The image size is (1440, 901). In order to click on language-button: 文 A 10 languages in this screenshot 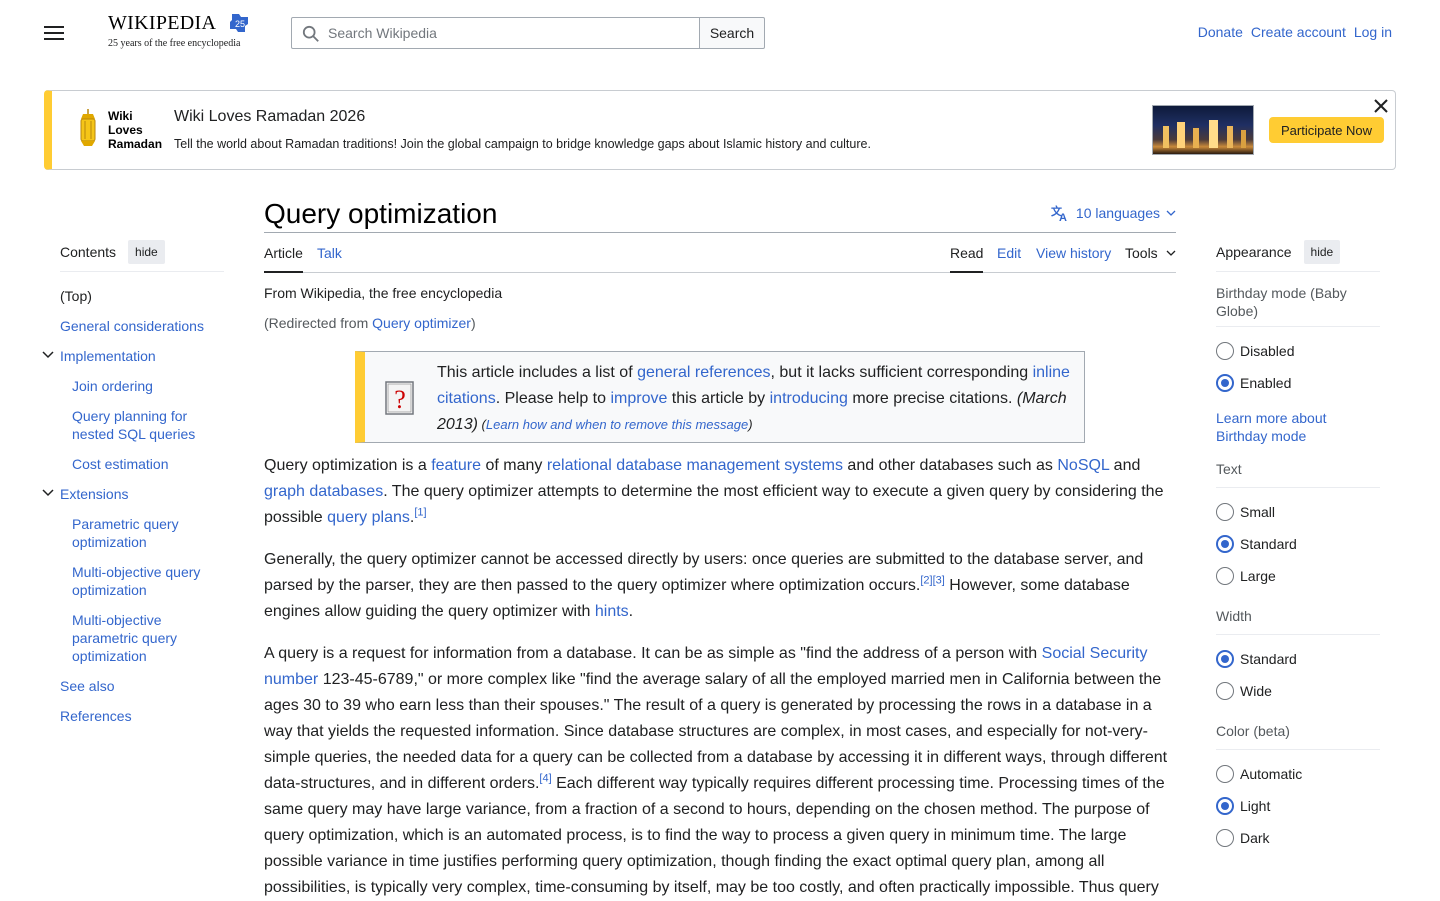, I will do `click(1113, 213)`.